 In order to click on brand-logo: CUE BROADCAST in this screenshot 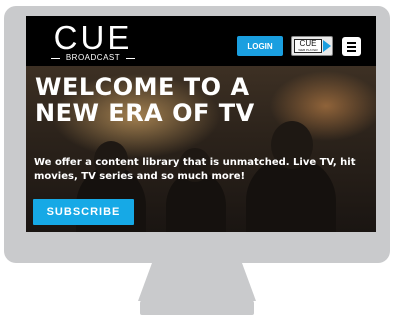, I will do `click(93, 42)`.